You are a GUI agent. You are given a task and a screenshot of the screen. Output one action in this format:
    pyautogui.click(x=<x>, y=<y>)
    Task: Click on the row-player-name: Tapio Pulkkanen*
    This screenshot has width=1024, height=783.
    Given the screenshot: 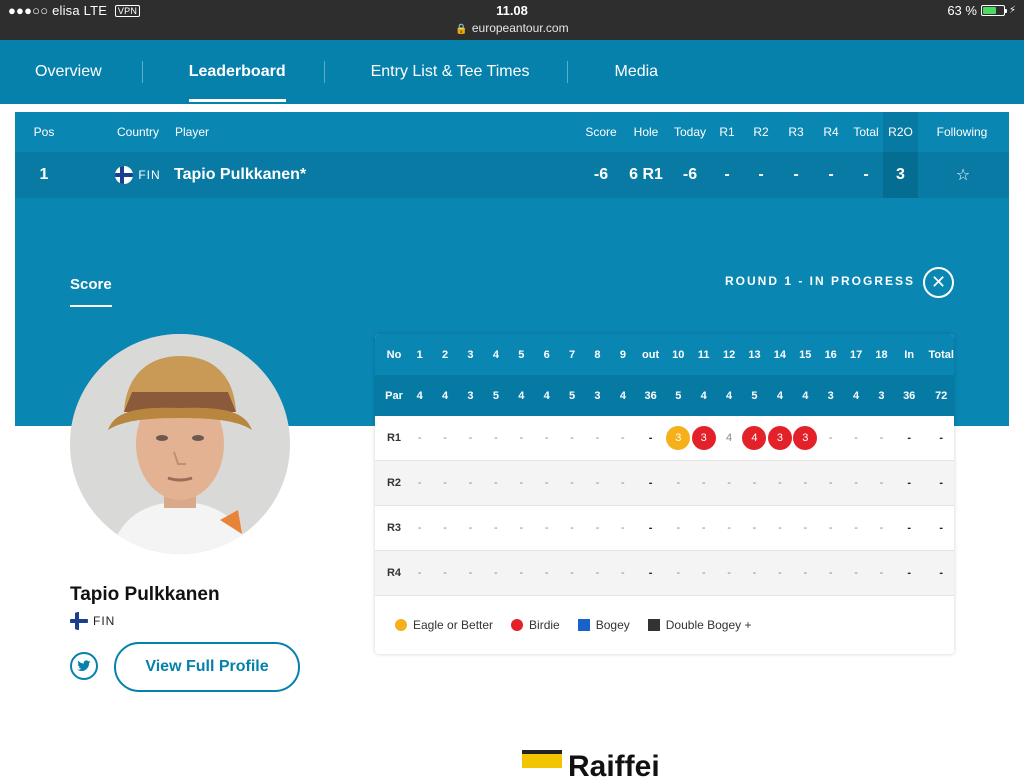 What is the action you would take?
    pyautogui.click(x=249, y=175)
    